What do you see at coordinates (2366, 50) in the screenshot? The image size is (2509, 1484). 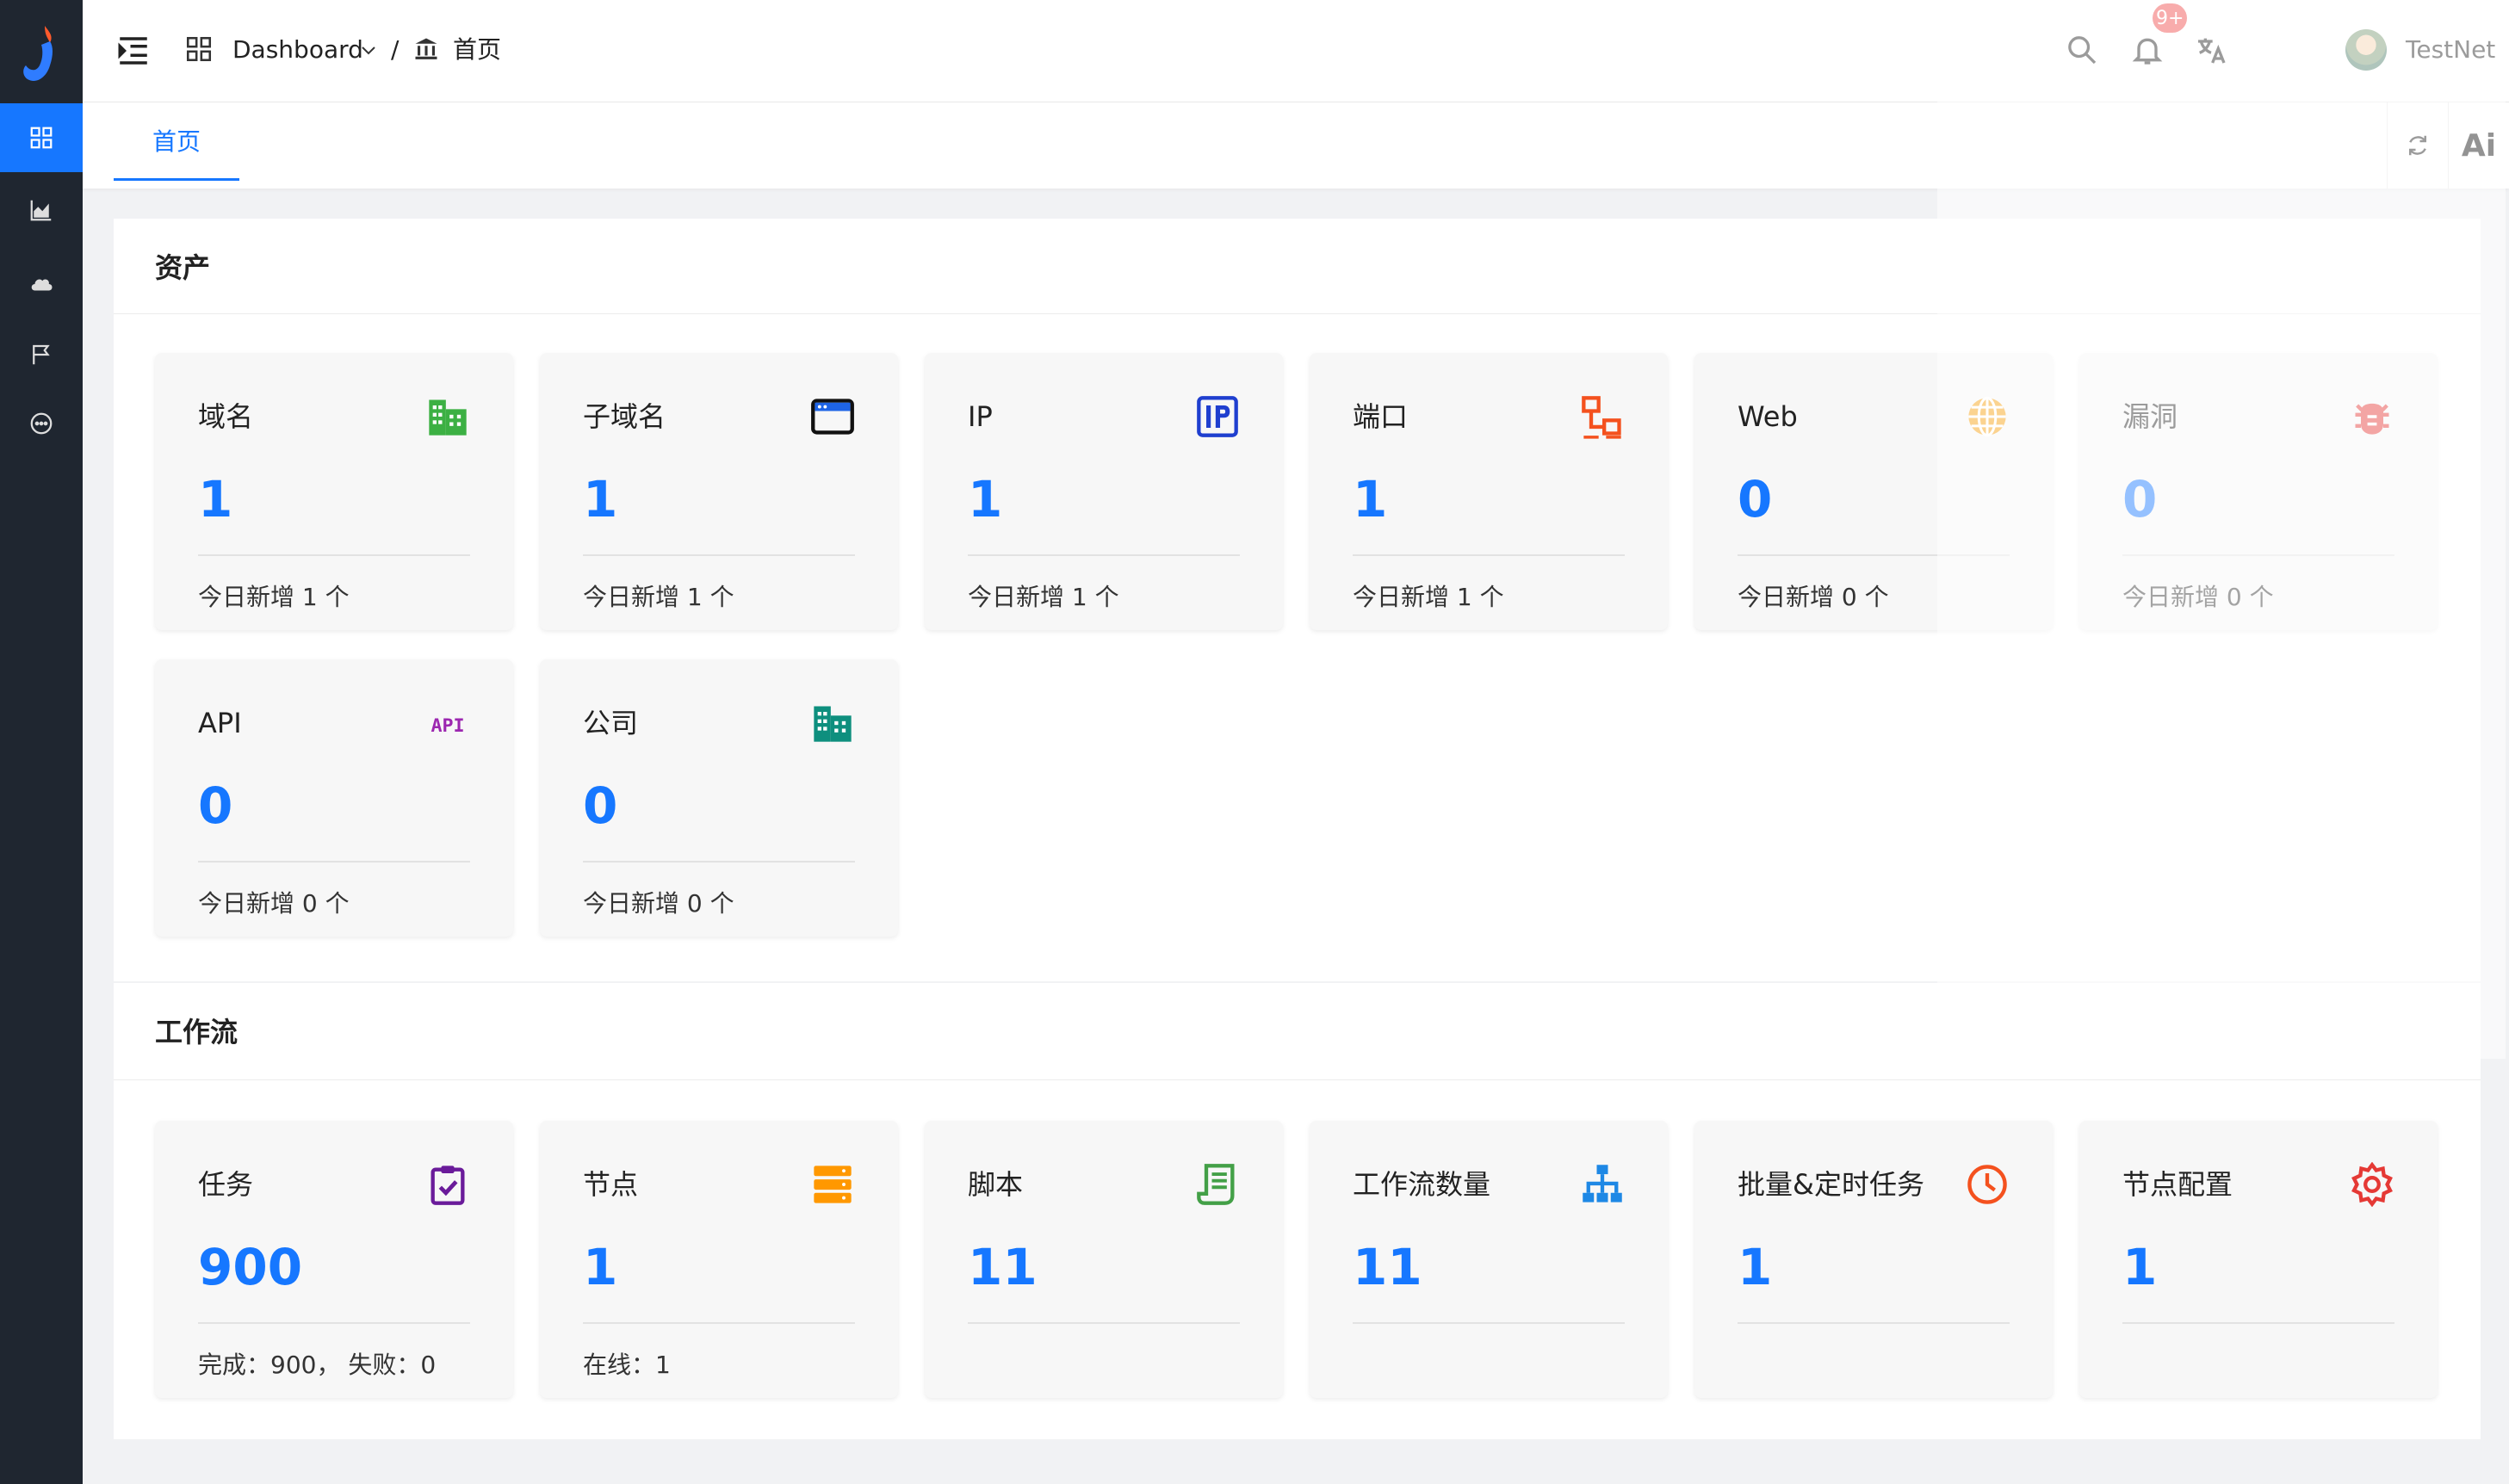 I see `avatar` at bounding box center [2366, 50].